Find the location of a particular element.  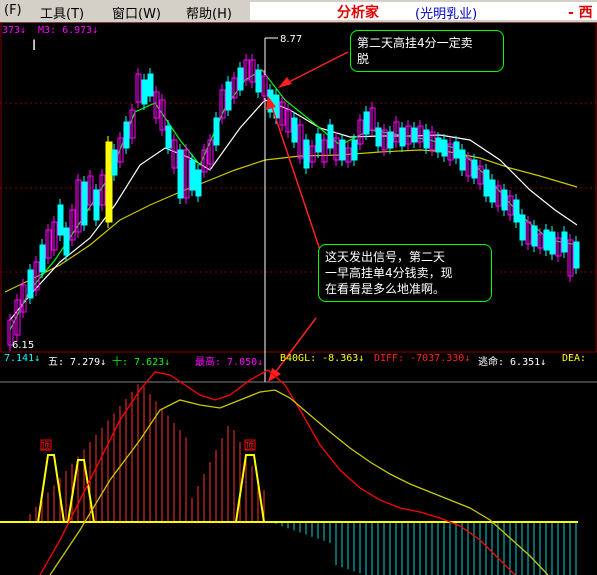

app-name: 分析家 is located at coordinates (358, 13).